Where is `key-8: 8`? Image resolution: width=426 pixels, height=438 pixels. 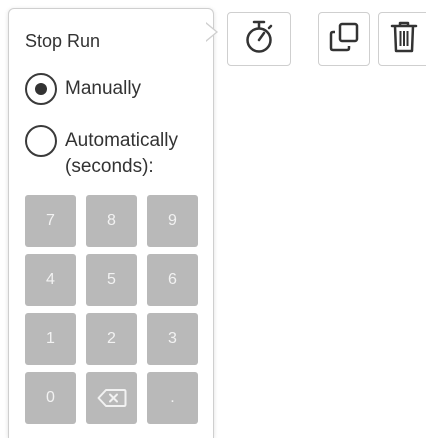
key-8: 8 is located at coordinates (111, 221).